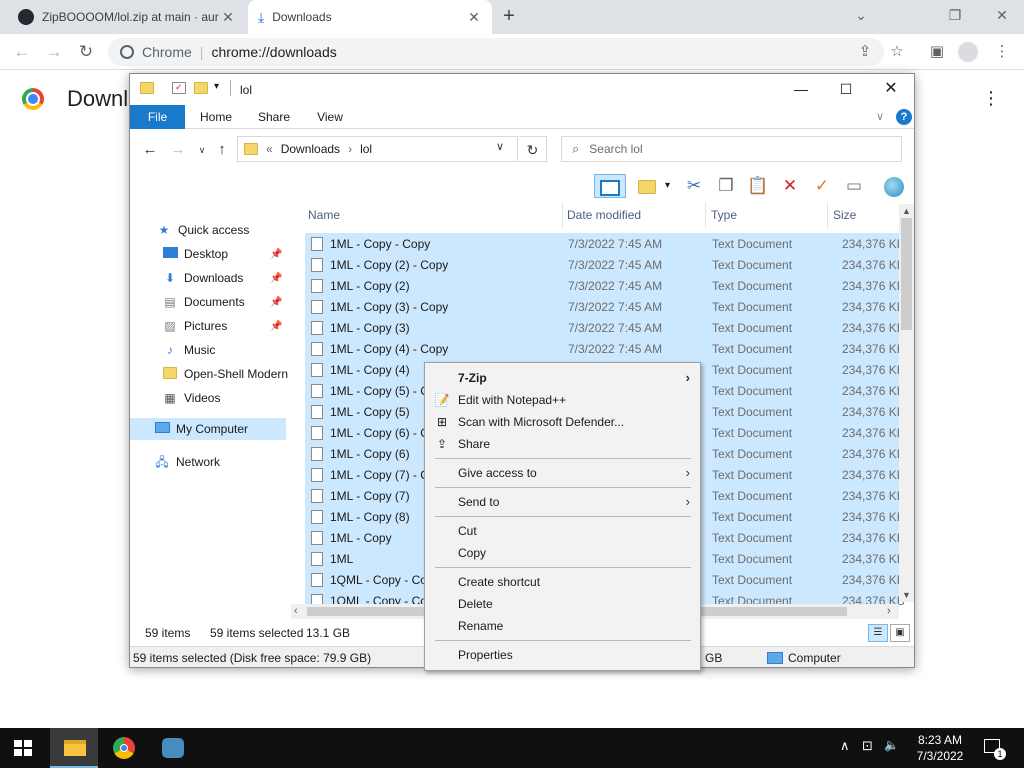 The width and height of the screenshot is (1024, 768). Describe the element at coordinates (562, 553) in the screenshot. I see `menu-item-copy: Copy` at that location.